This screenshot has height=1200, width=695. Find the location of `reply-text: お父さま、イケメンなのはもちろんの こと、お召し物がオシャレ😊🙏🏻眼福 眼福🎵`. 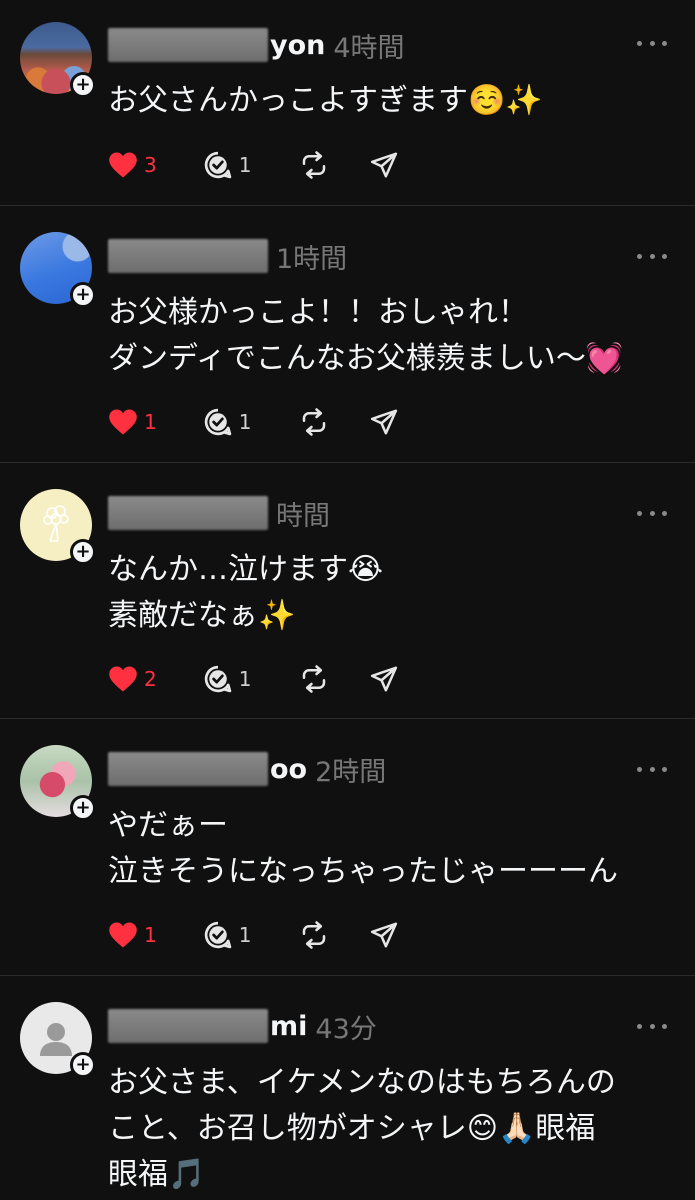

reply-text: お父さま、イケメンなのはもちろんの こと、お召し物がオシャレ😊🙏🏻眼福 眼福🎵 is located at coordinates (362, 1128).